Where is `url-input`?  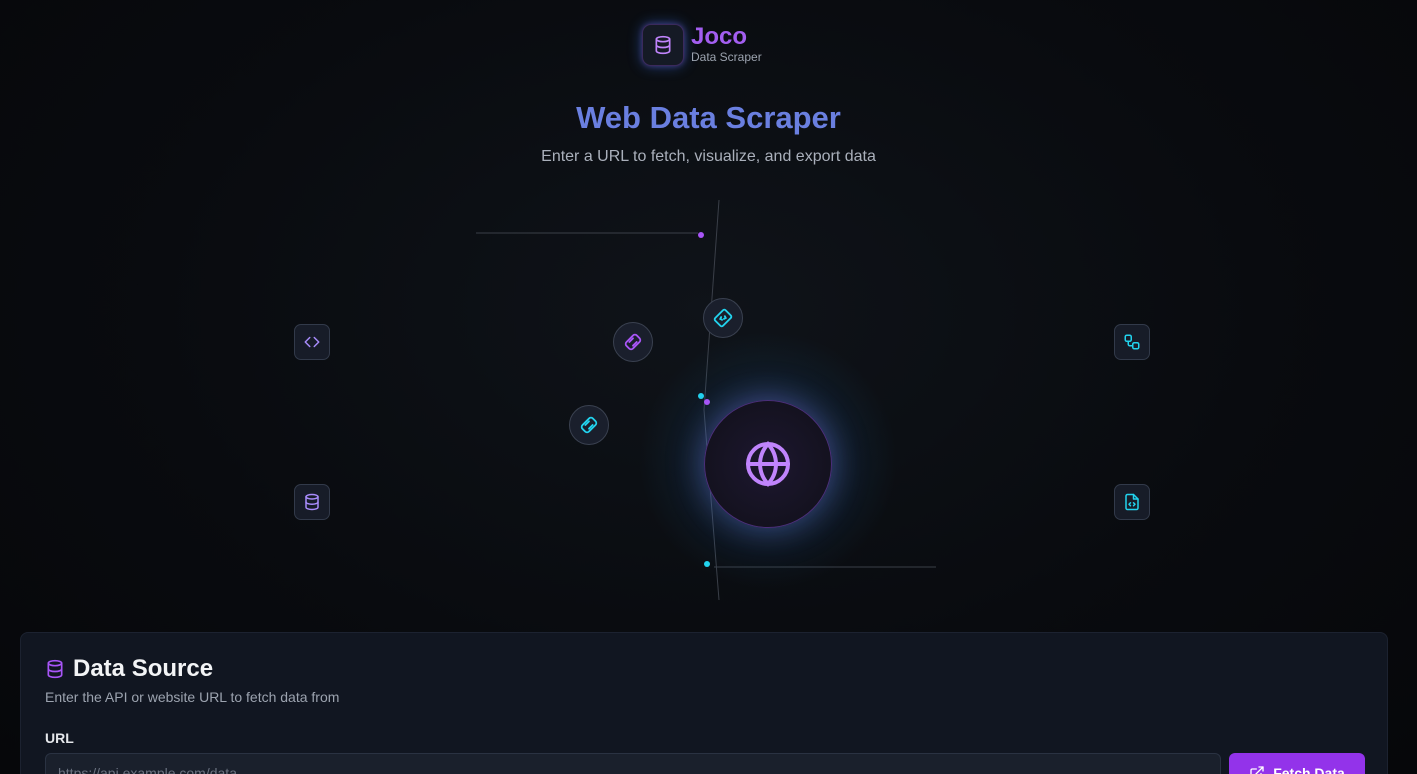 url-input is located at coordinates (633, 763).